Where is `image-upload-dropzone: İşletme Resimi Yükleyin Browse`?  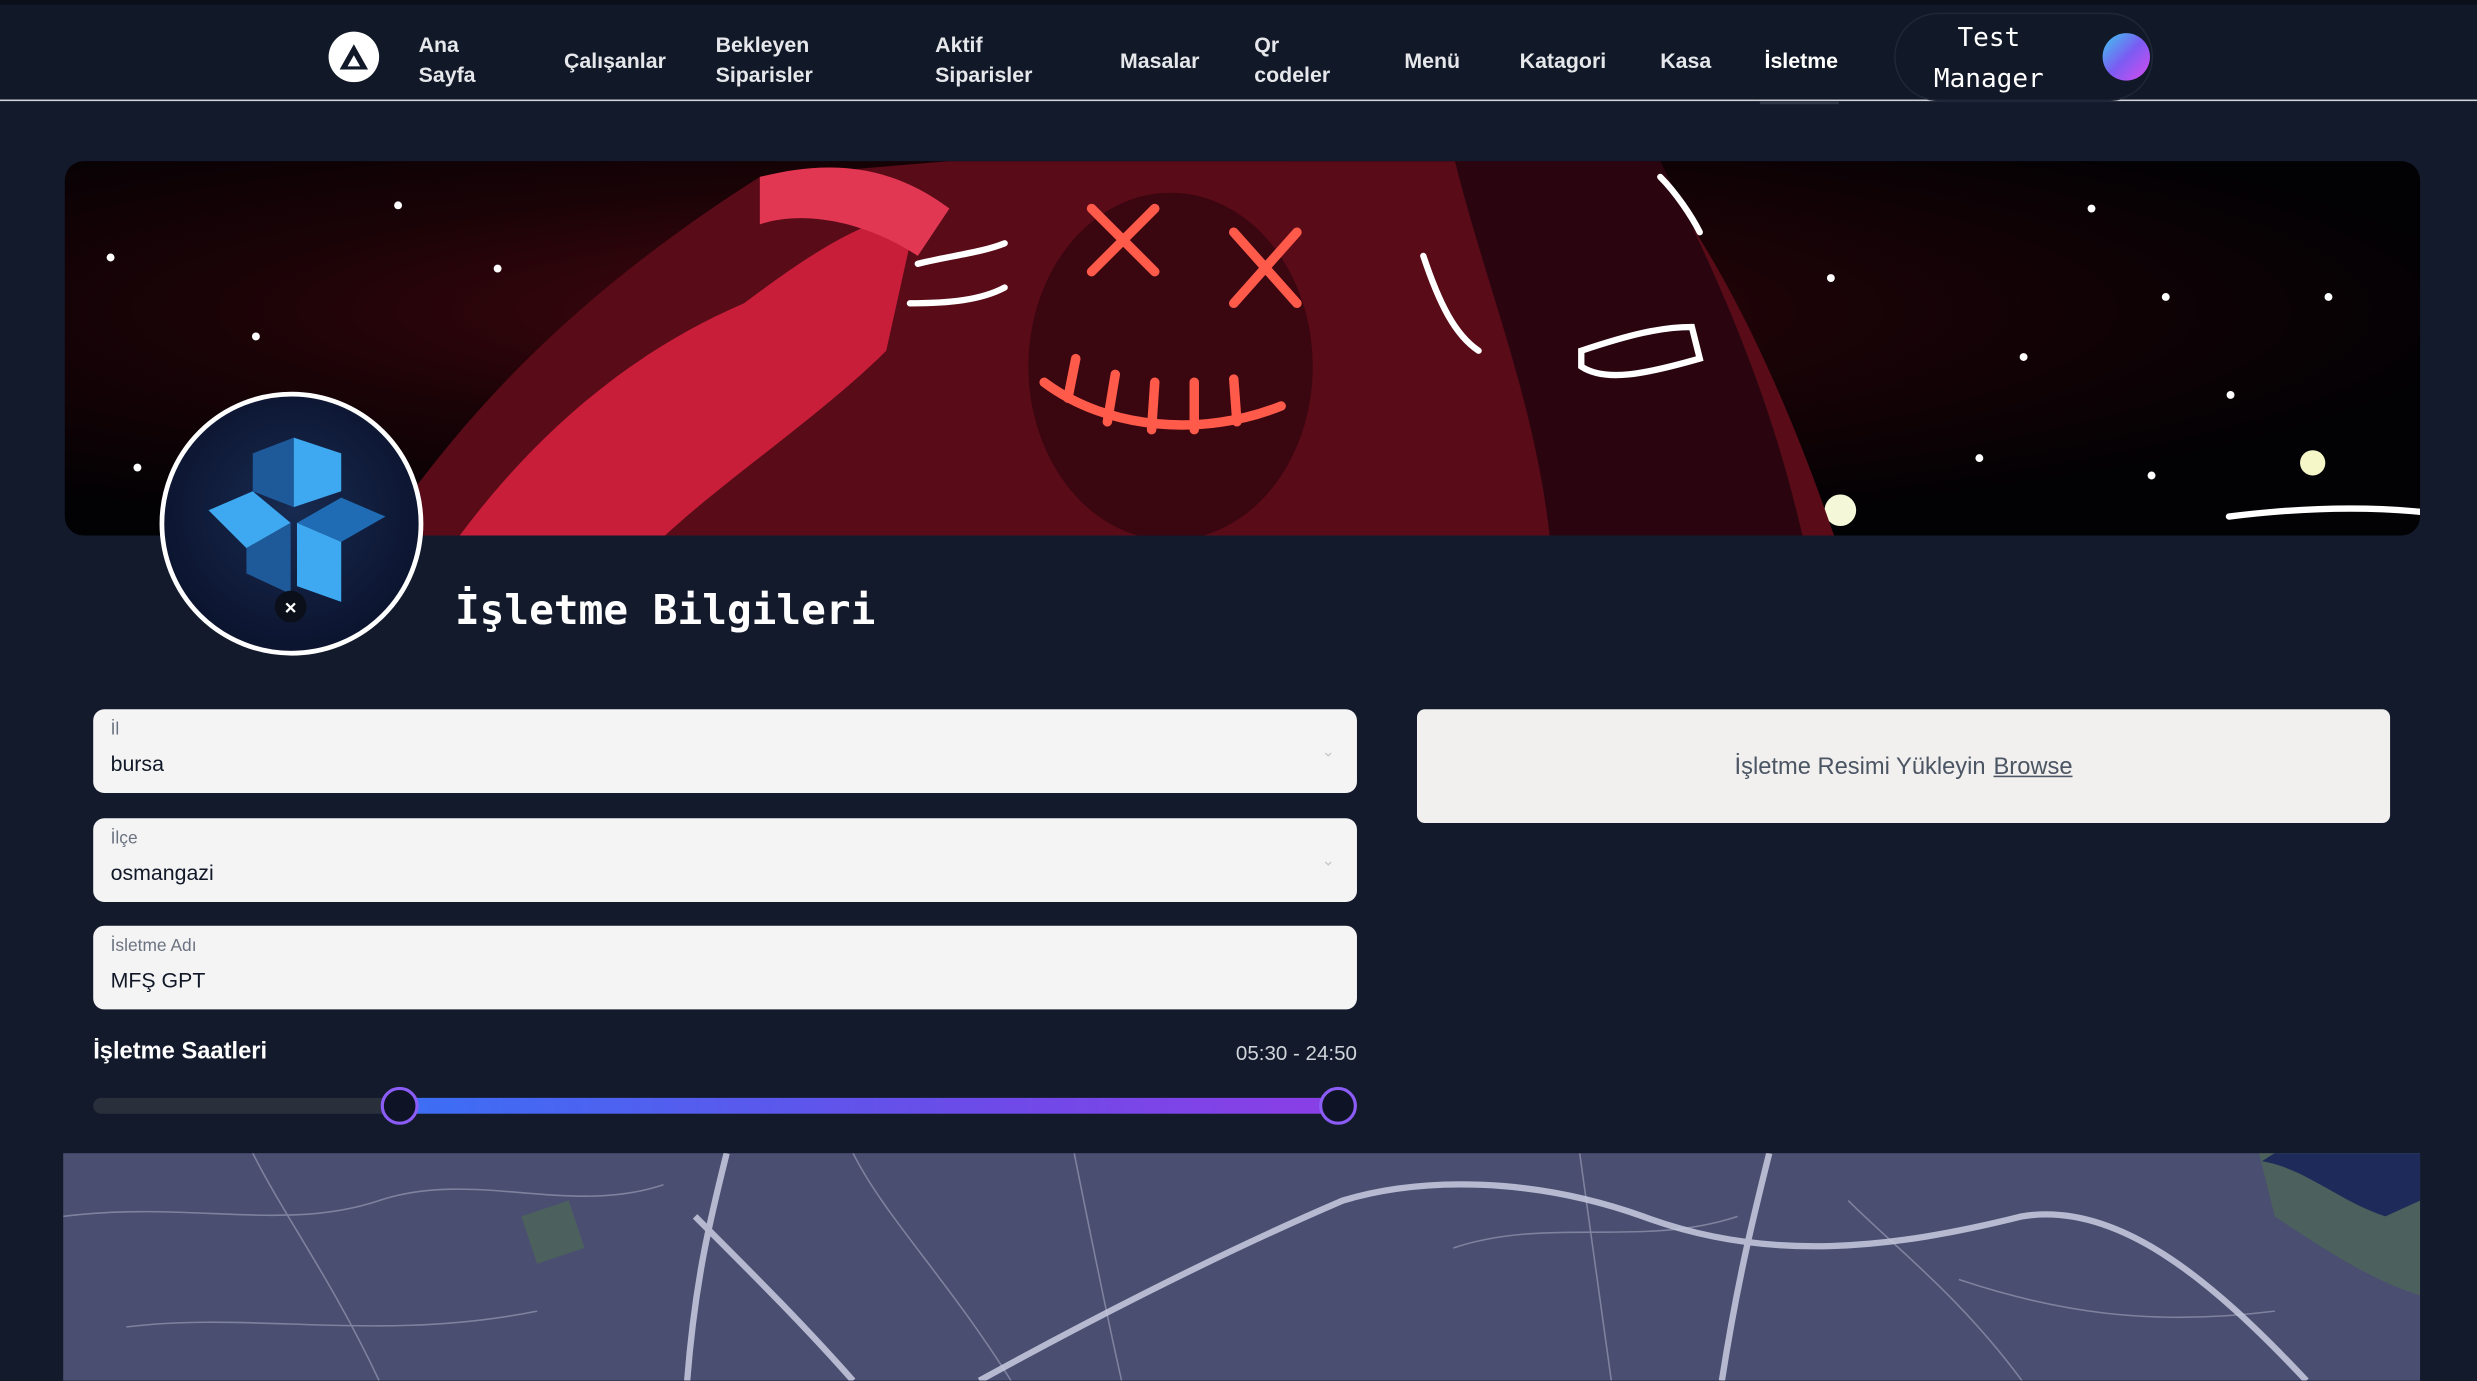 image-upload-dropzone: İşletme Resimi Yükleyin Browse is located at coordinates (1903, 766).